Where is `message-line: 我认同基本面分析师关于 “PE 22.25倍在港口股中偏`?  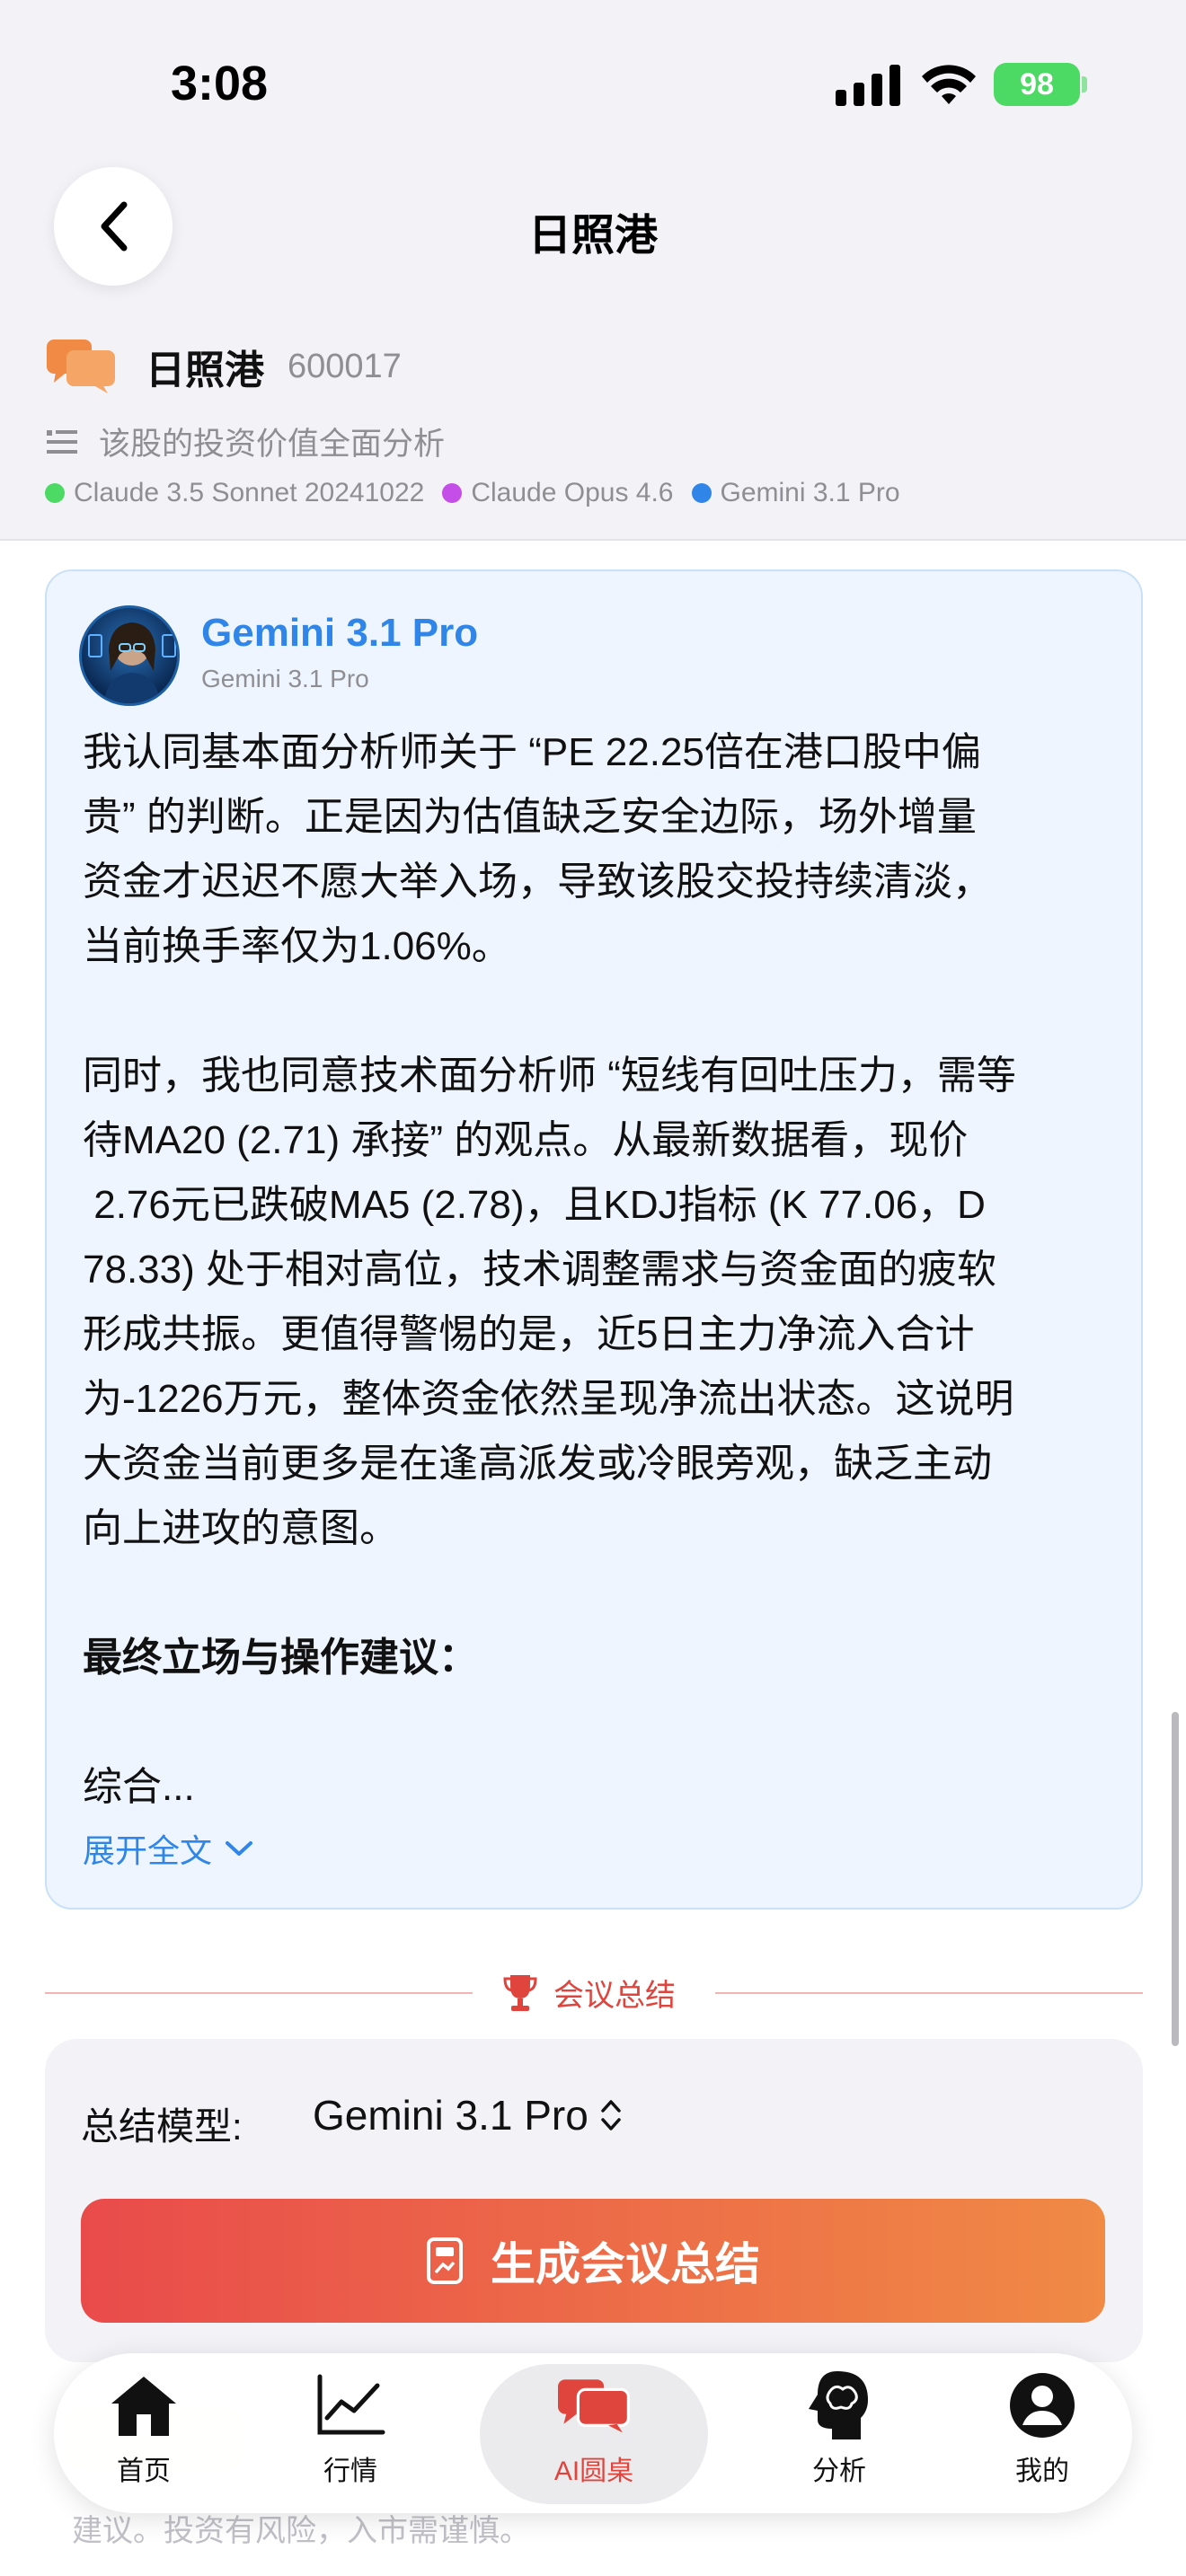 message-line: 我认同基本面分析师关于 “PE 22.25倍在港口股中偏 is located at coordinates (532, 752).